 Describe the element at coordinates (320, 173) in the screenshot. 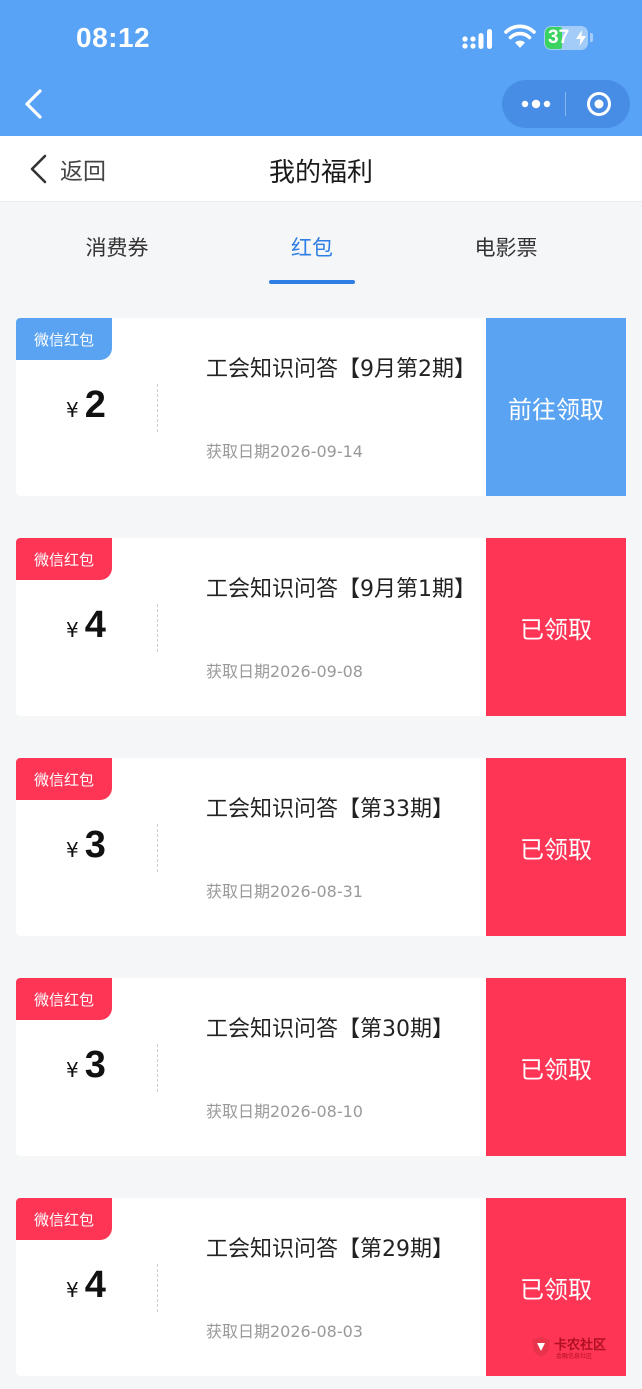

I see `page-title: 我的福利` at that location.